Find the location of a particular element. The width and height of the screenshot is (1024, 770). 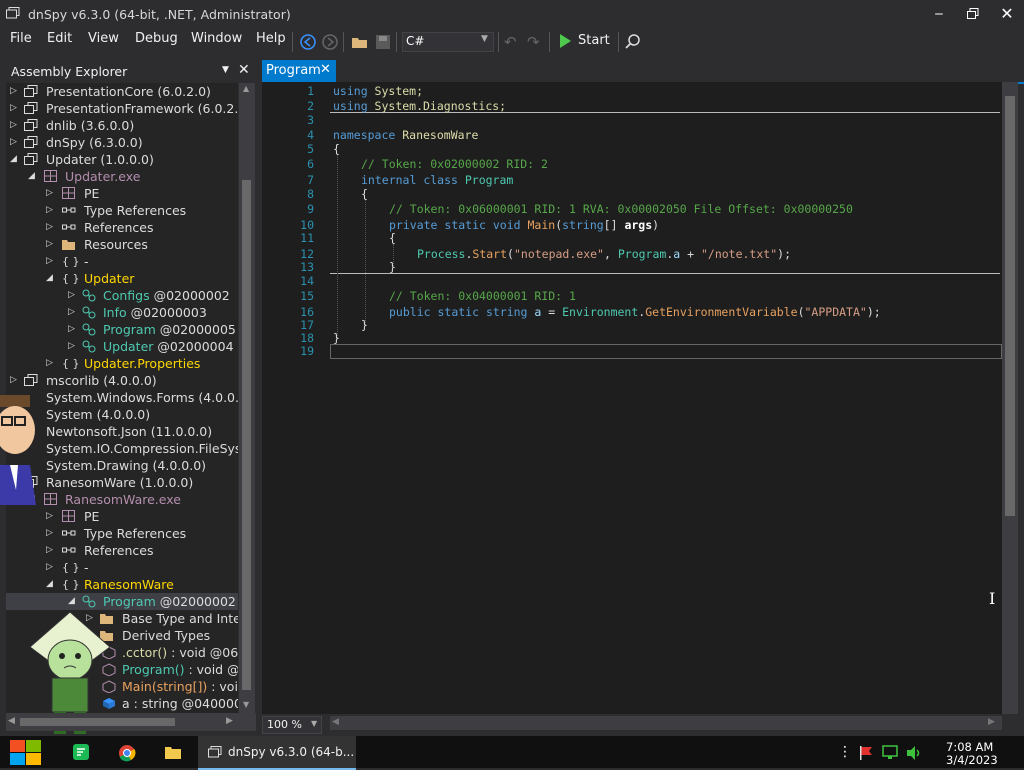

code-line: private static void Main(string[] args) is located at coordinates (524, 225).